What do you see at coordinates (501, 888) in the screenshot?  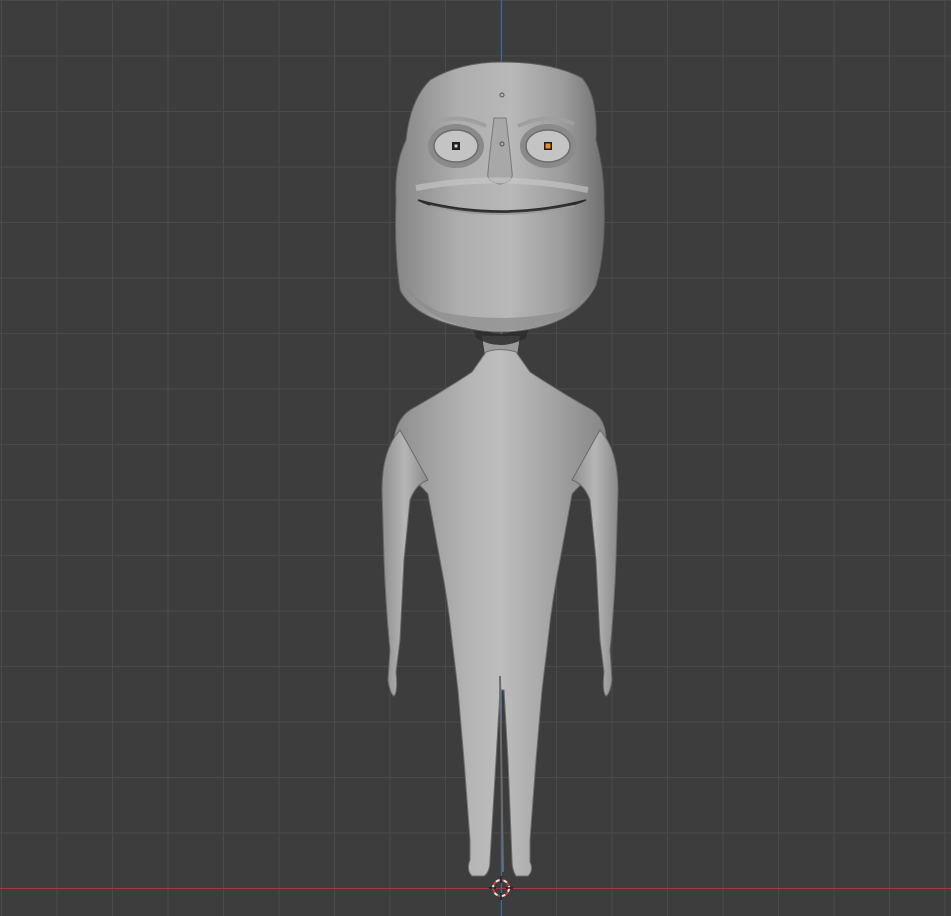 I see `3d-cursor-icon` at bounding box center [501, 888].